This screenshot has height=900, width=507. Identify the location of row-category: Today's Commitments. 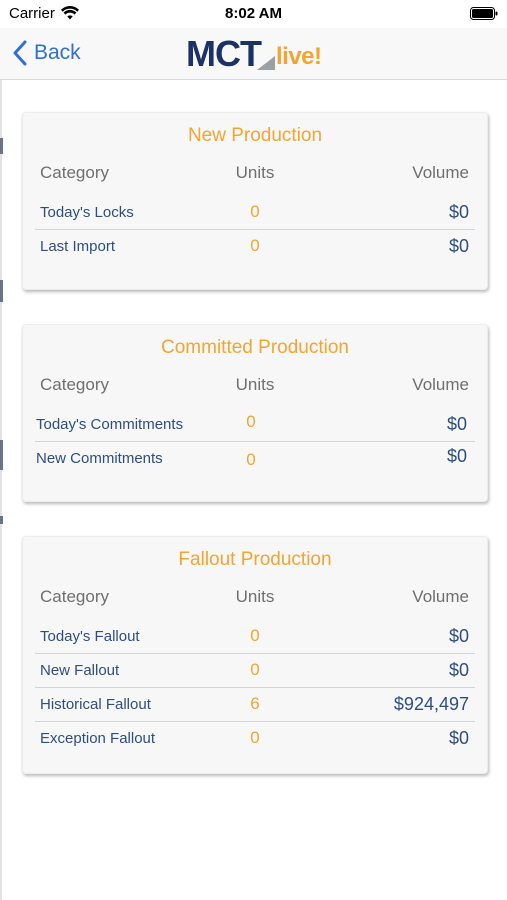
(110, 424).